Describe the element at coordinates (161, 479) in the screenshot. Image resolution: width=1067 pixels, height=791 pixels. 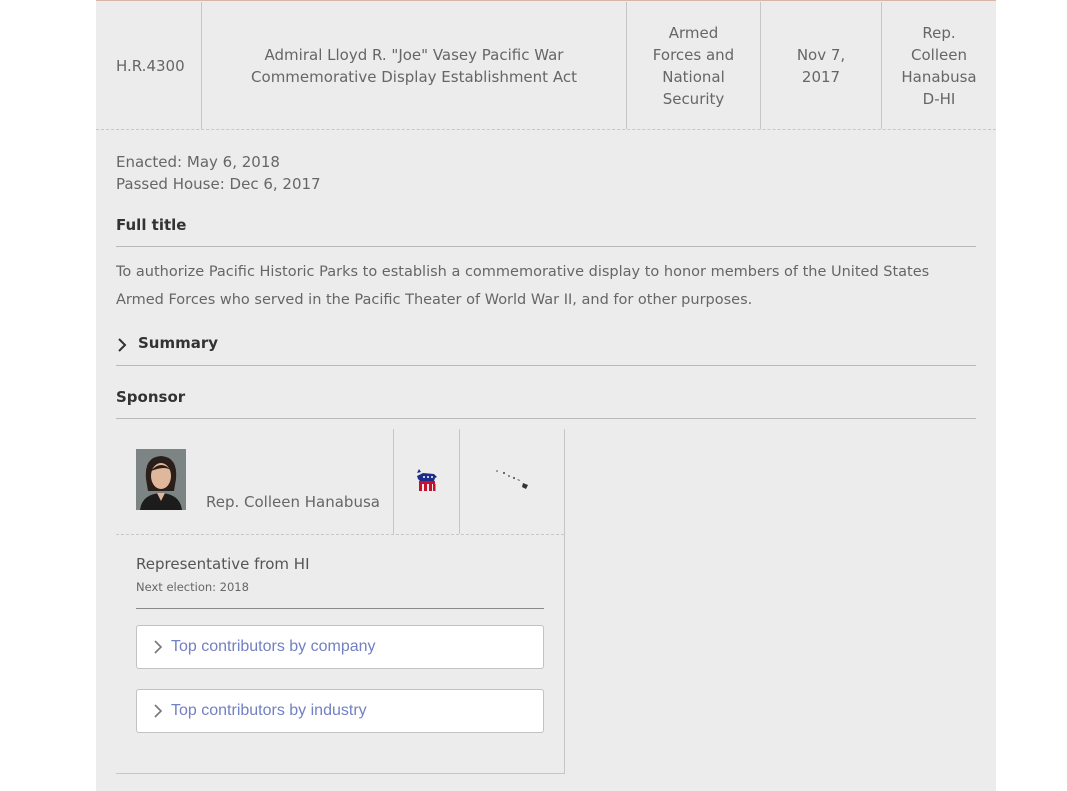
I see `sponsor-avatar` at that location.